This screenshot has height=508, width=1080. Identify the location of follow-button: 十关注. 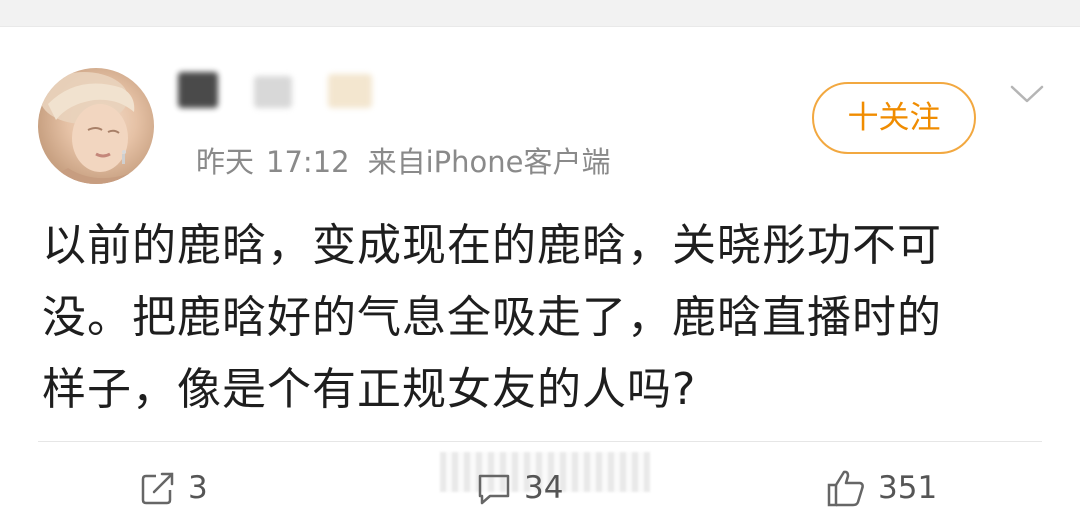
(894, 118).